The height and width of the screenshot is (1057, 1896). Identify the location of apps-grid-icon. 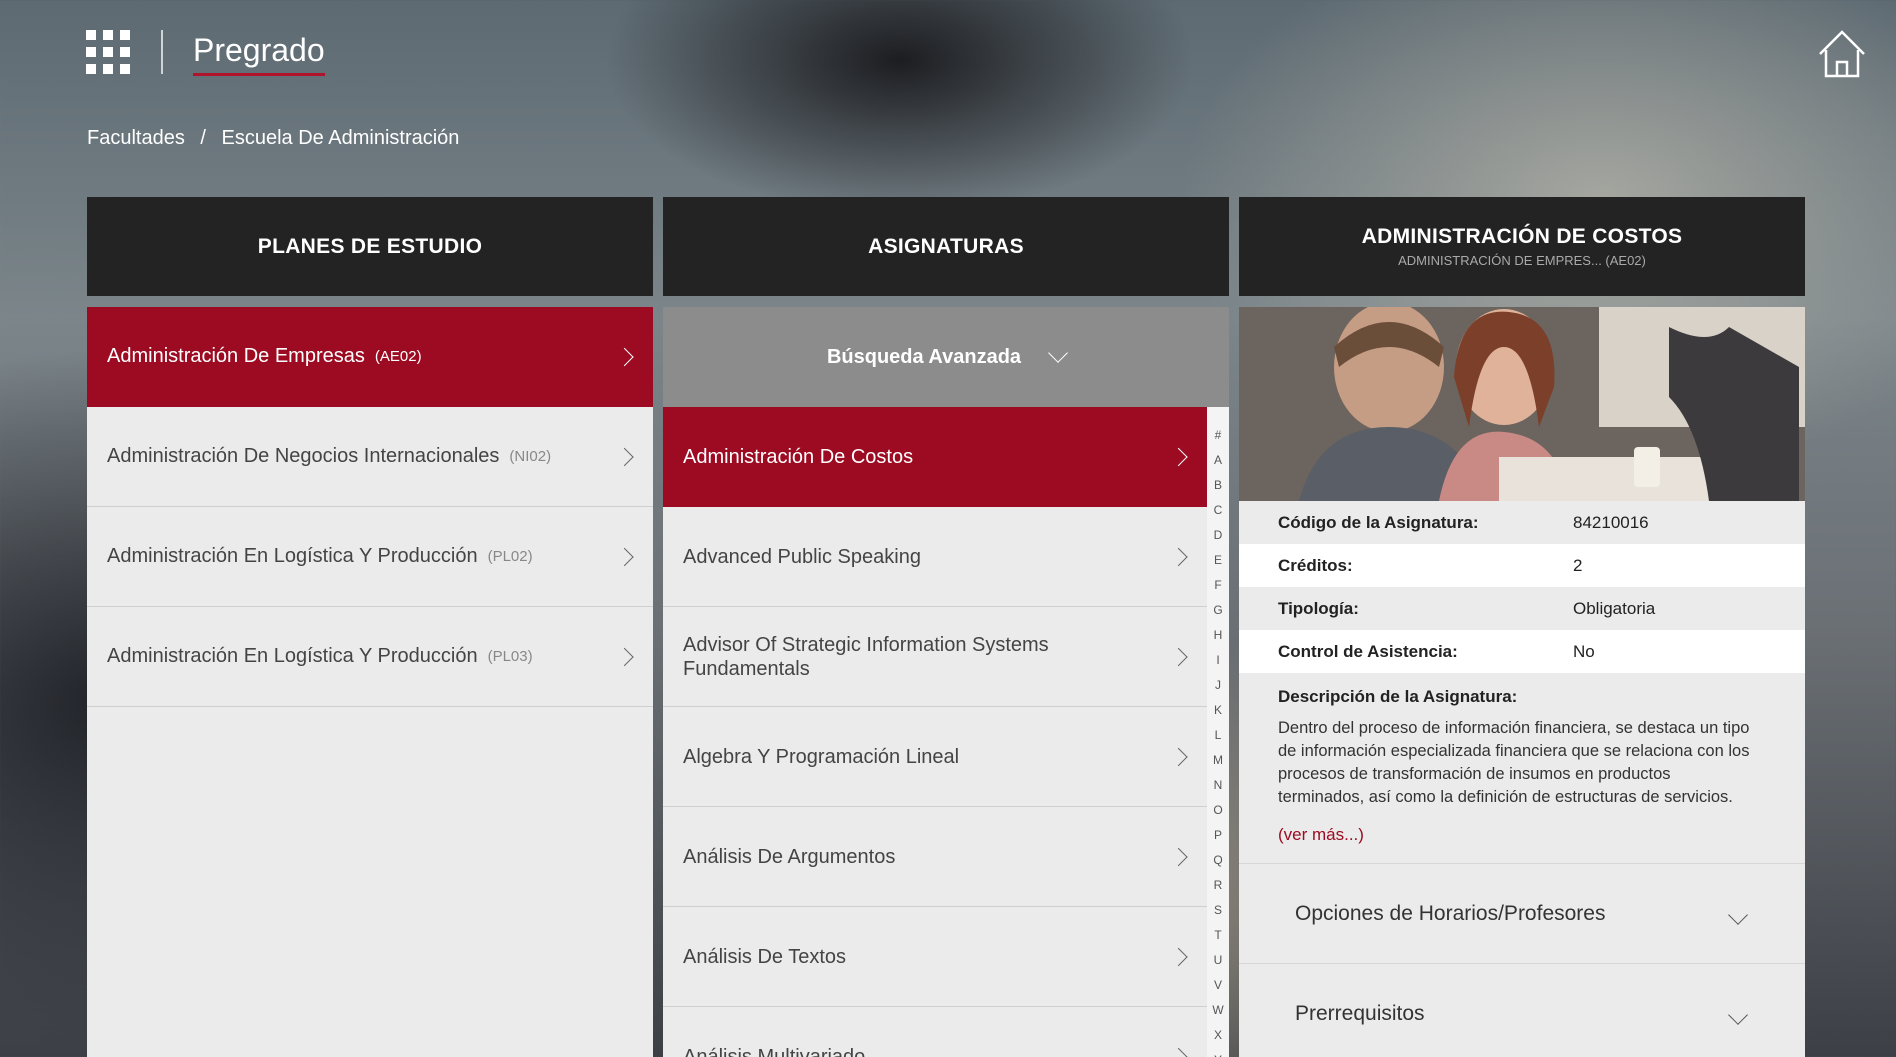
(110, 52).